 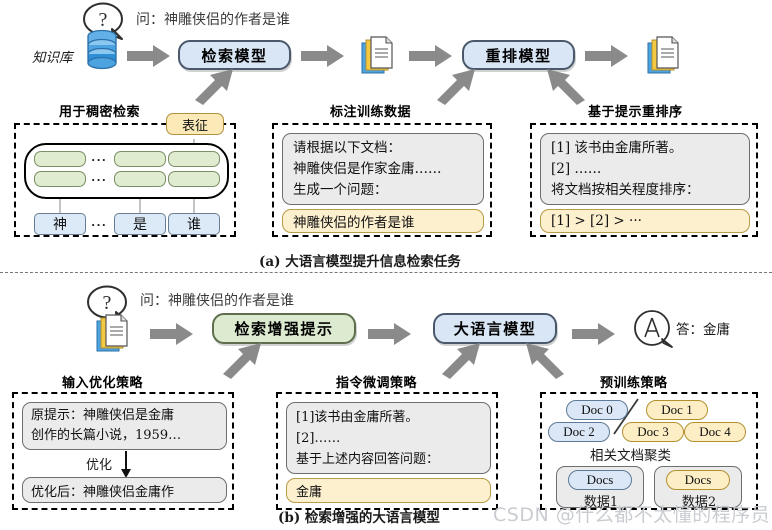 What do you see at coordinates (340, 189) in the screenshot?
I see `prompt-line-2: 生成一个问题：` at bounding box center [340, 189].